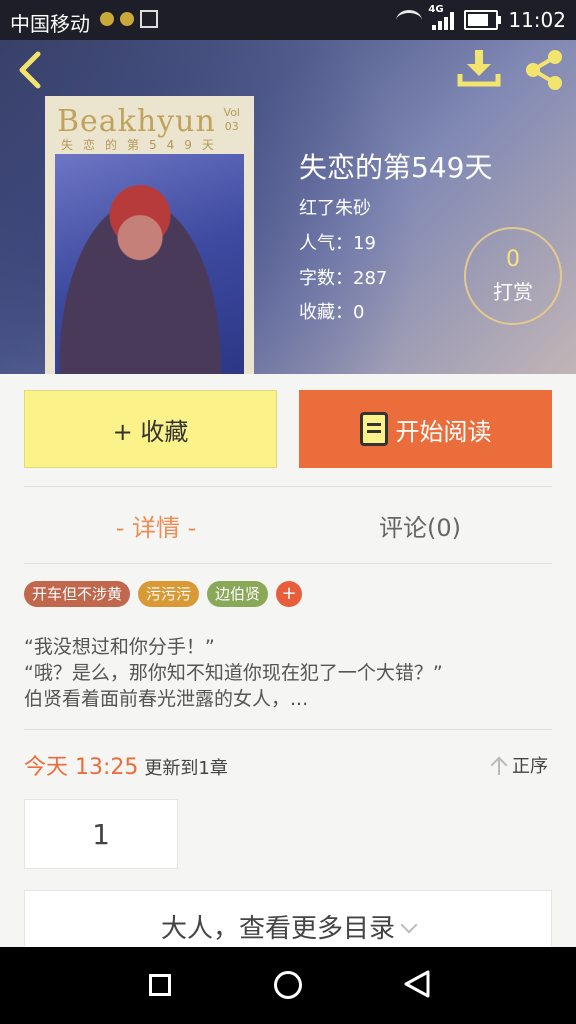 This screenshot has height=1024, width=576. I want to click on favorite-button: + 收藏, so click(150, 429).